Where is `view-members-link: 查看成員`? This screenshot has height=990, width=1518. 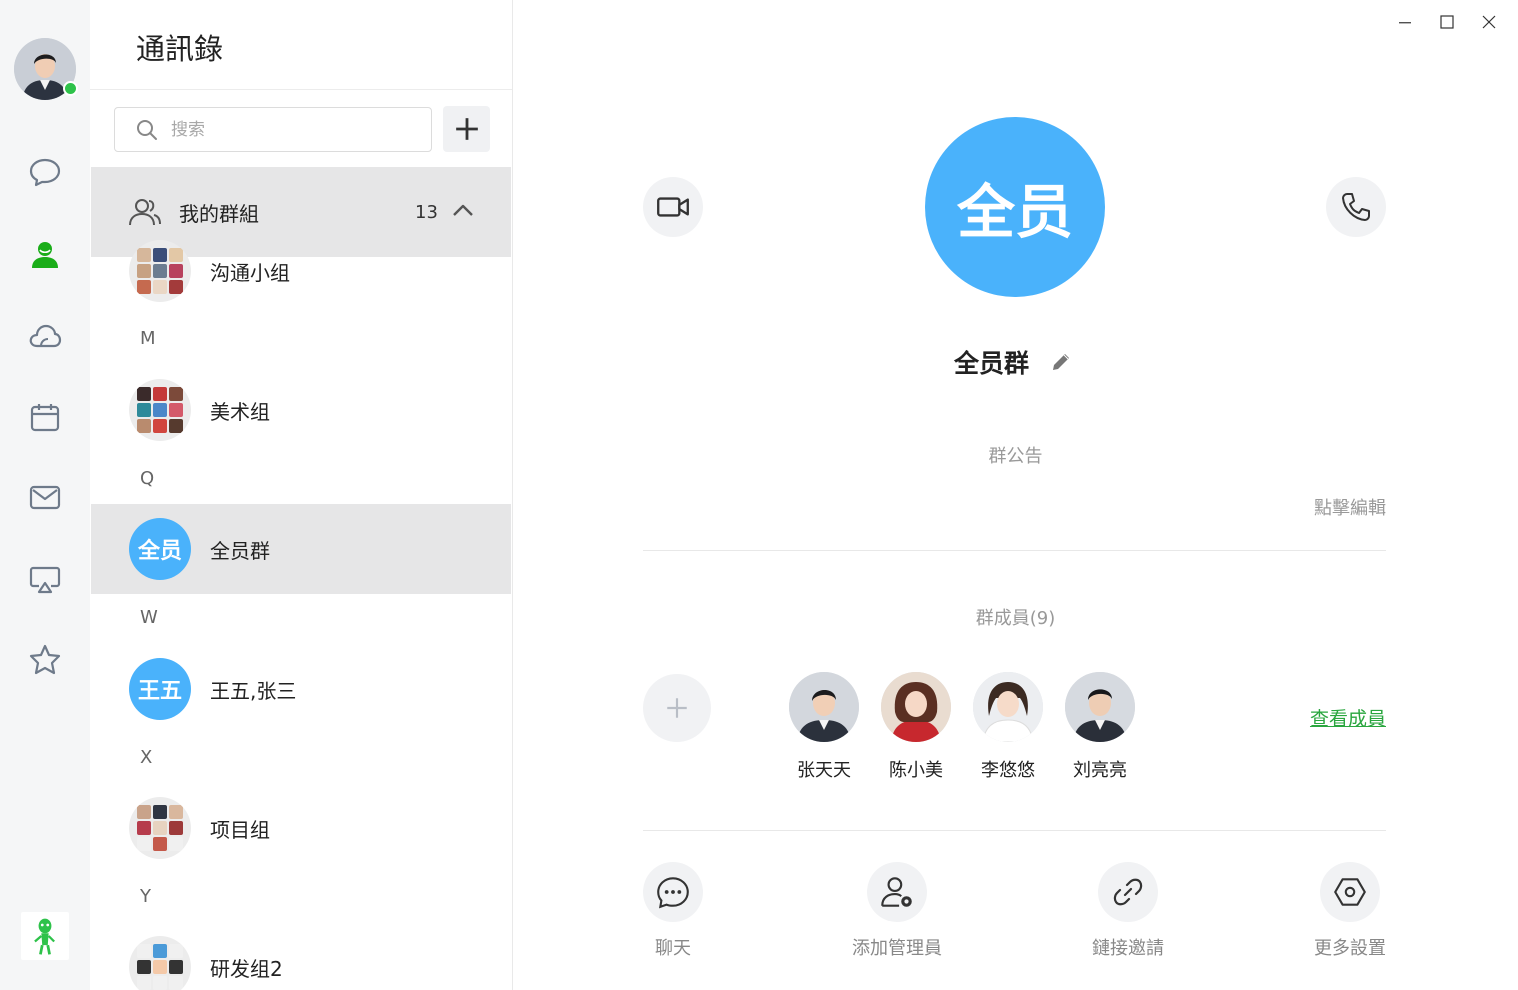 view-members-link: 查看成員 is located at coordinates (1348, 717).